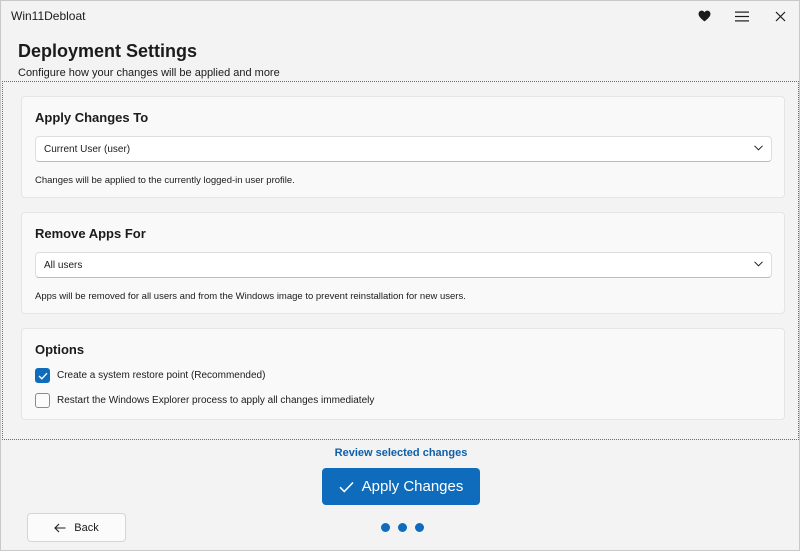  I want to click on close-icon, so click(780, 16).